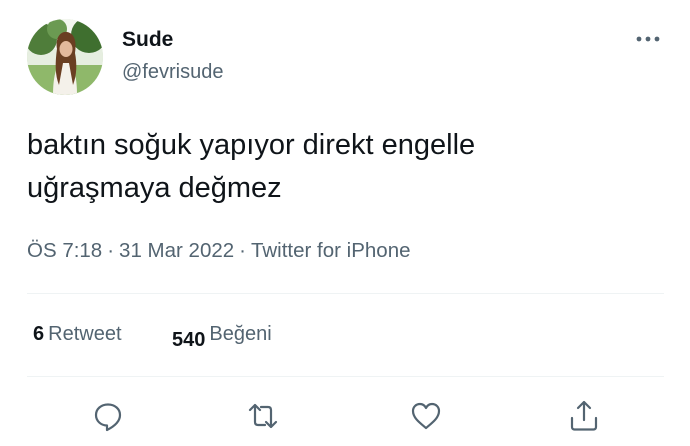 The image size is (690, 446). Describe the element at coordinates (172, 72) in the screenshot. I see `author-handle: @fevrisude` at that location.